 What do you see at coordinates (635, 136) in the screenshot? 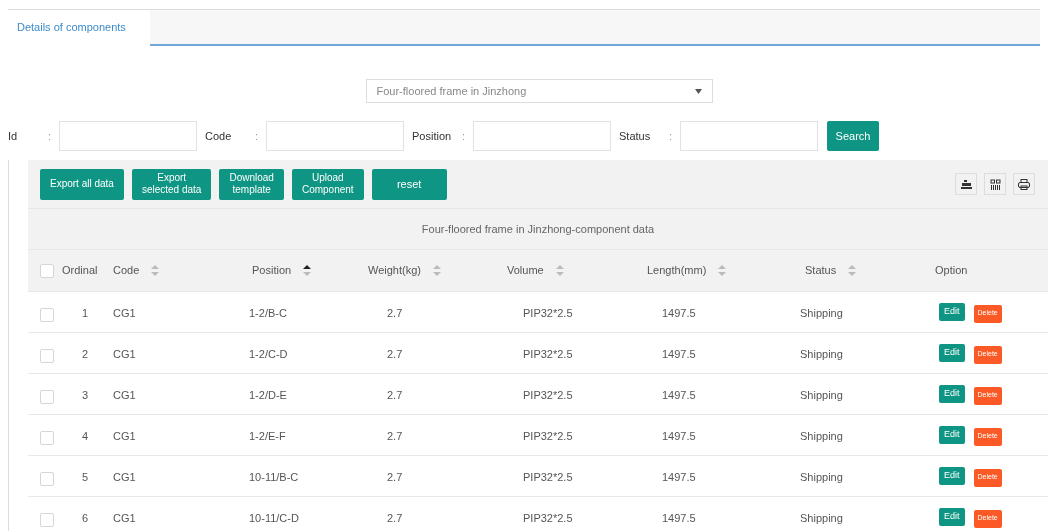
I see `filter-label: Status` at bounding box center [635, 136].